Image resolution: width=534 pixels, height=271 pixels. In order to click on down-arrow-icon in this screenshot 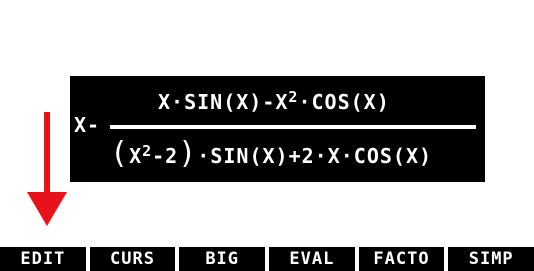, I will do `click(47, 169)`.